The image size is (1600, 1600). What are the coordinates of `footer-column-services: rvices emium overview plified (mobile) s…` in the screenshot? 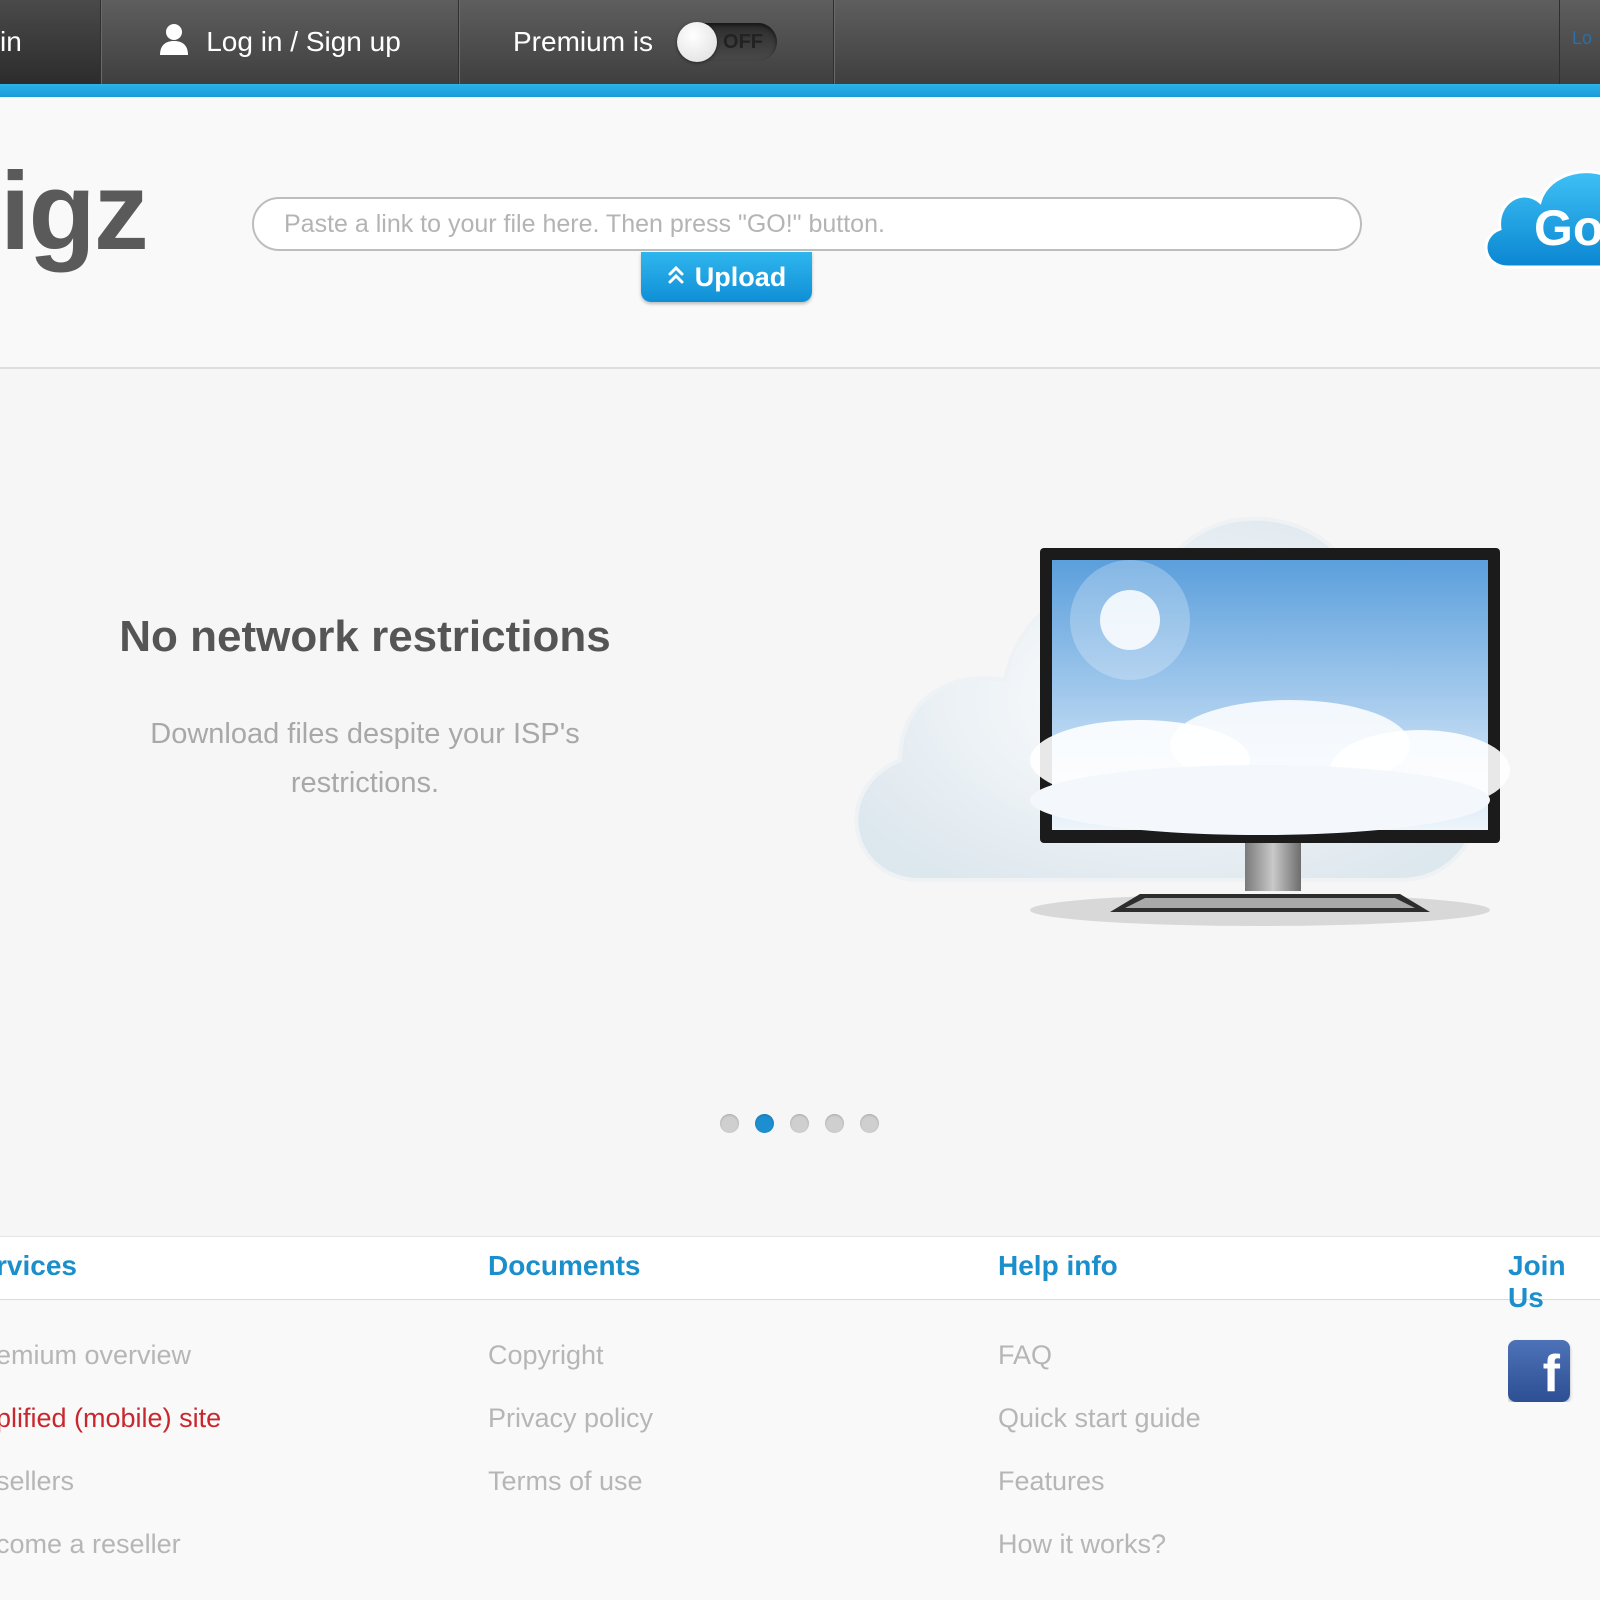 It's located at (110, 1421).